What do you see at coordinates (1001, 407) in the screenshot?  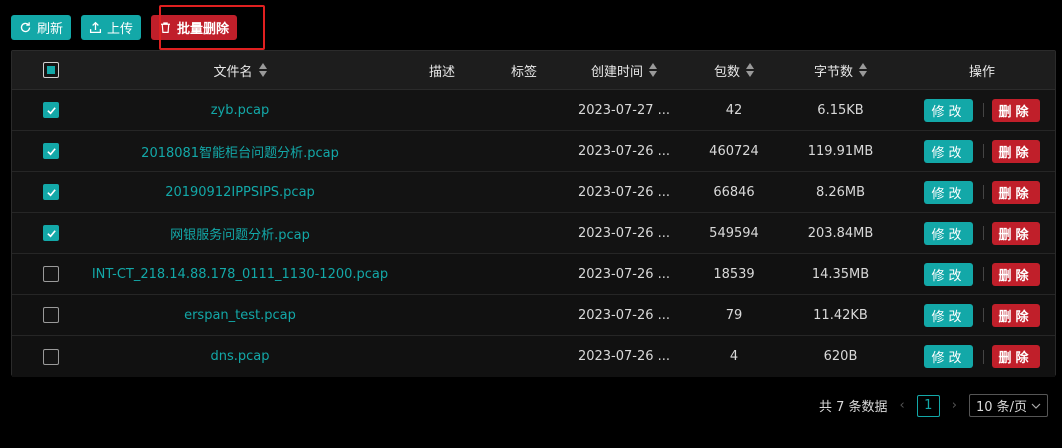 I see `page-size-label: 10 条/页` at bounding box center [1001, 407].